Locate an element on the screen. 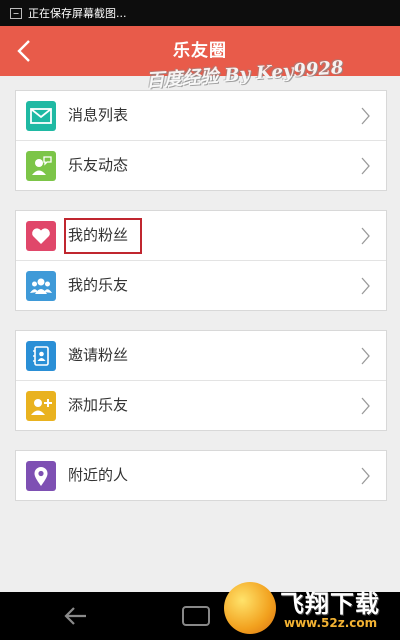  menu-item-label: 消息列表 is located at coordinates (98, 115).